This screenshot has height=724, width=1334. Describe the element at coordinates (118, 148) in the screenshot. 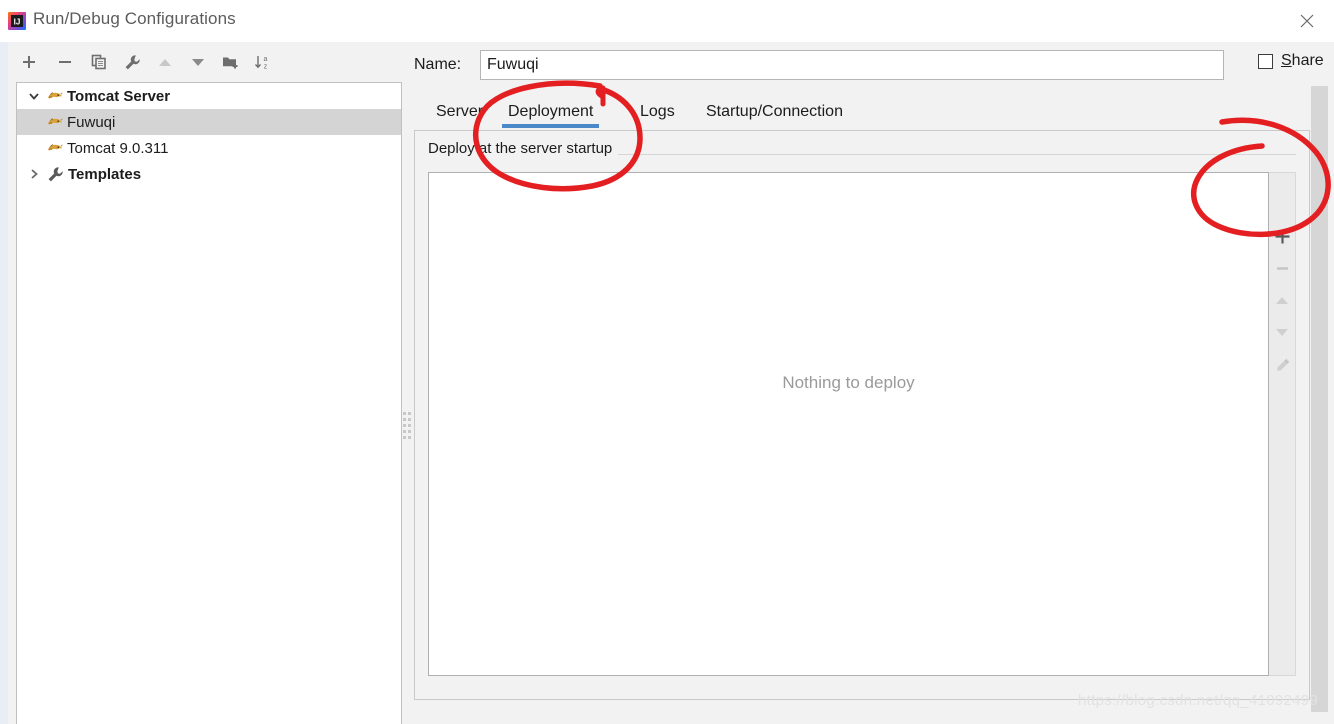

I see `tree-item-label: Tomcat 9.0.311` at that location.